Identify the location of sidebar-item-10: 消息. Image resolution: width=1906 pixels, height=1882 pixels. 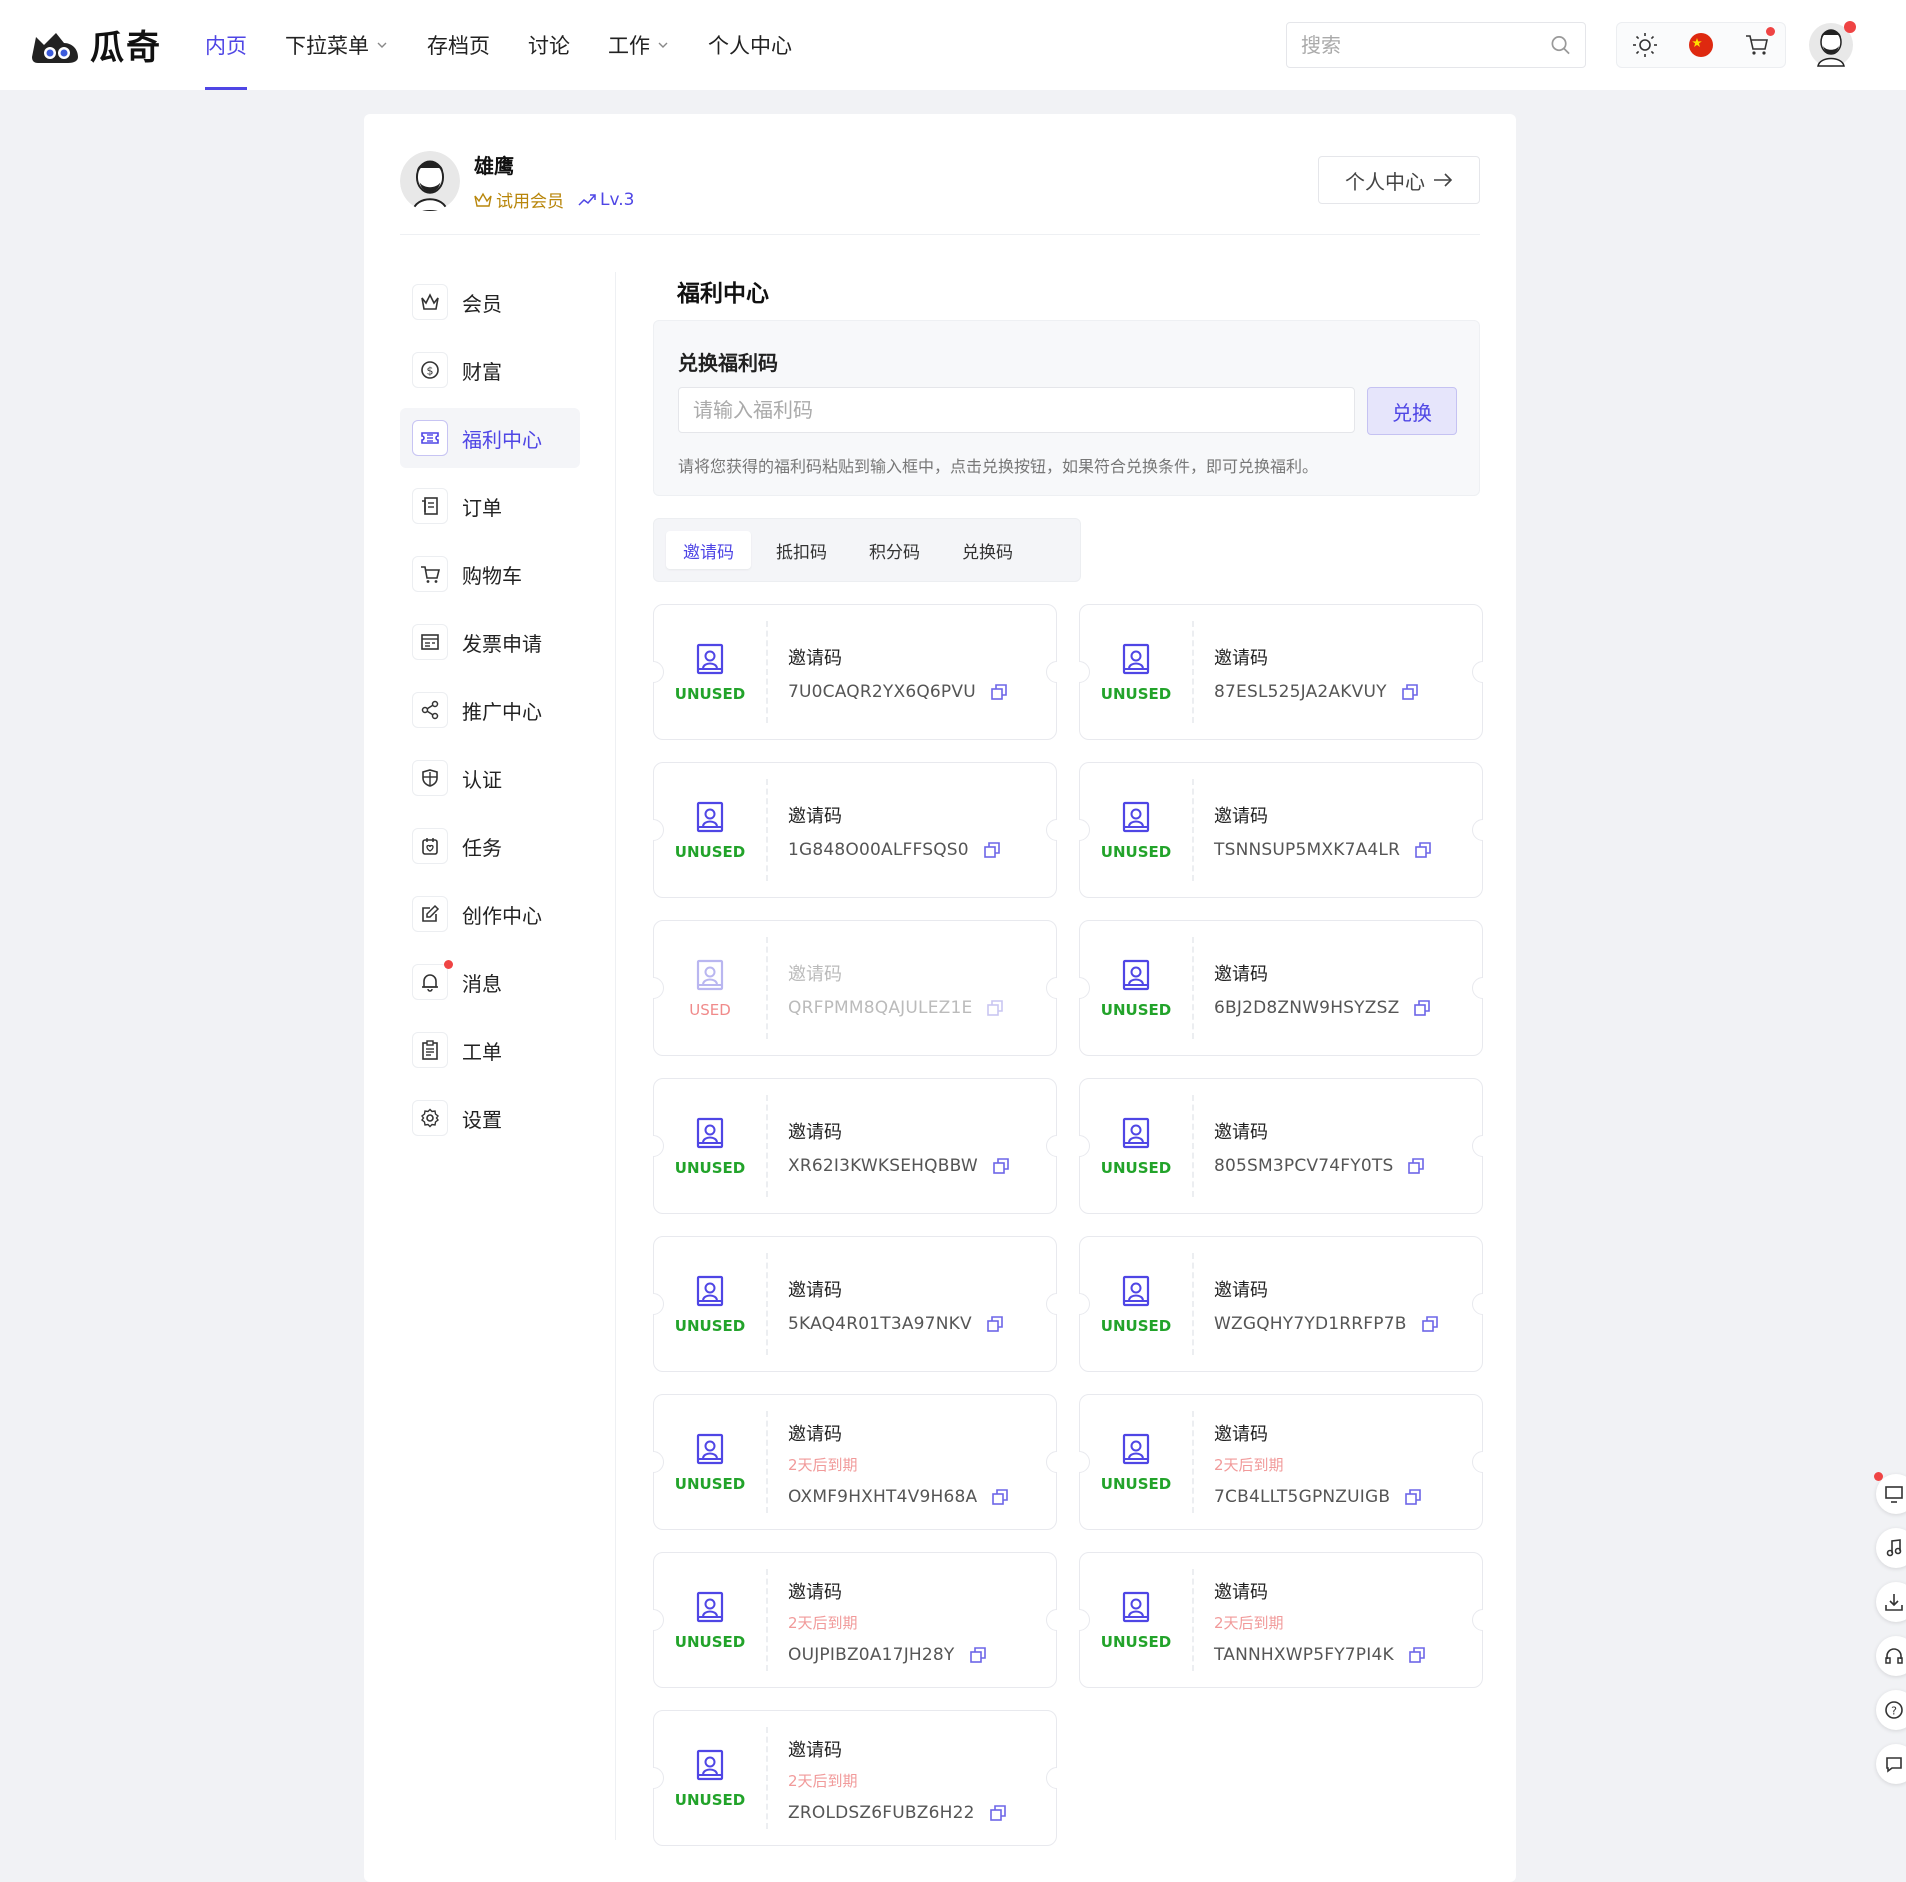
(490, 982).